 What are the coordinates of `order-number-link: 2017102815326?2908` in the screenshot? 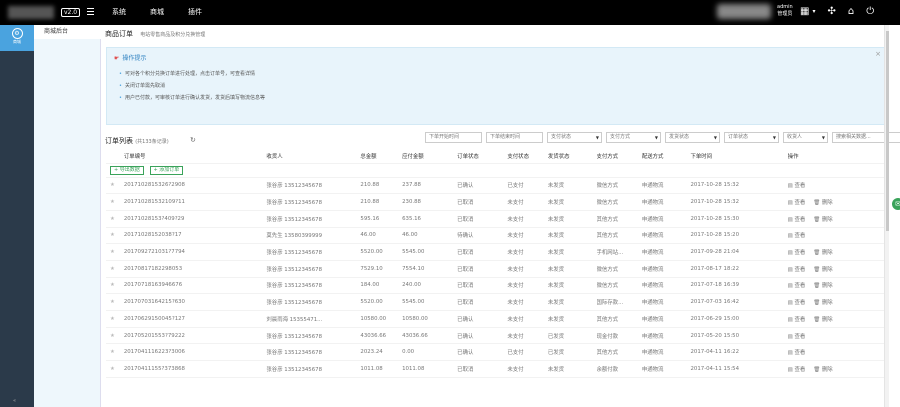 It's located at (195, 186).